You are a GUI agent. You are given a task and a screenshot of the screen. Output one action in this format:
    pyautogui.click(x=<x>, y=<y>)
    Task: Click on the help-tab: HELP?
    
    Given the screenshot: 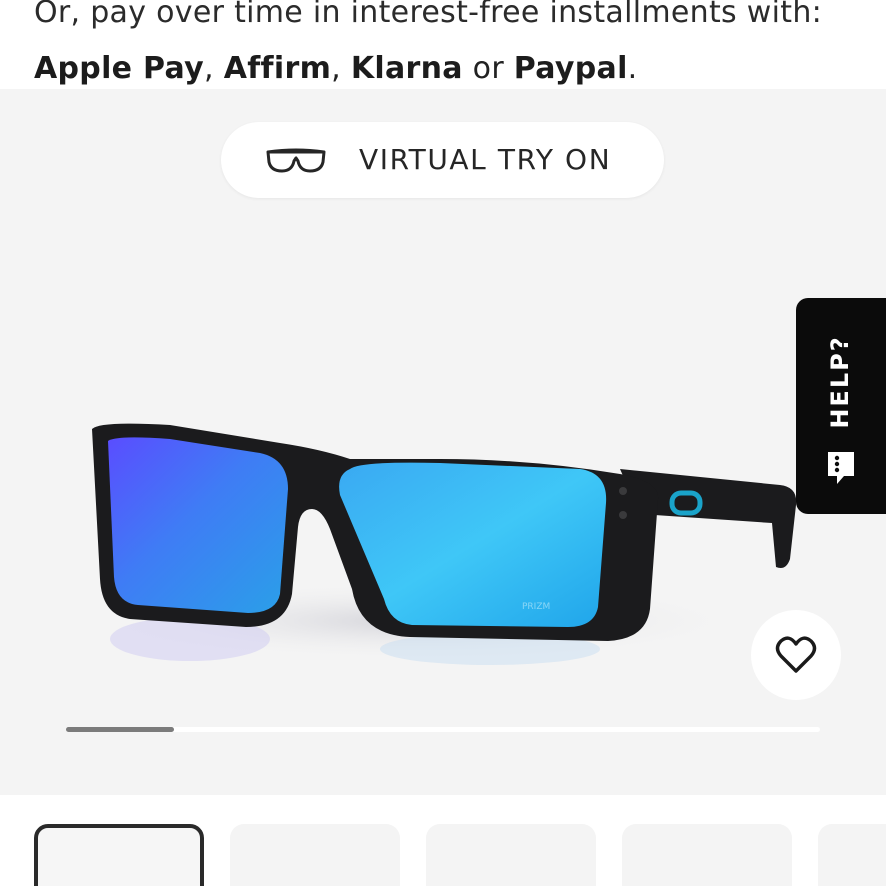 What is the action you would take?
    pyautogui.click(x=841, y=406)
    